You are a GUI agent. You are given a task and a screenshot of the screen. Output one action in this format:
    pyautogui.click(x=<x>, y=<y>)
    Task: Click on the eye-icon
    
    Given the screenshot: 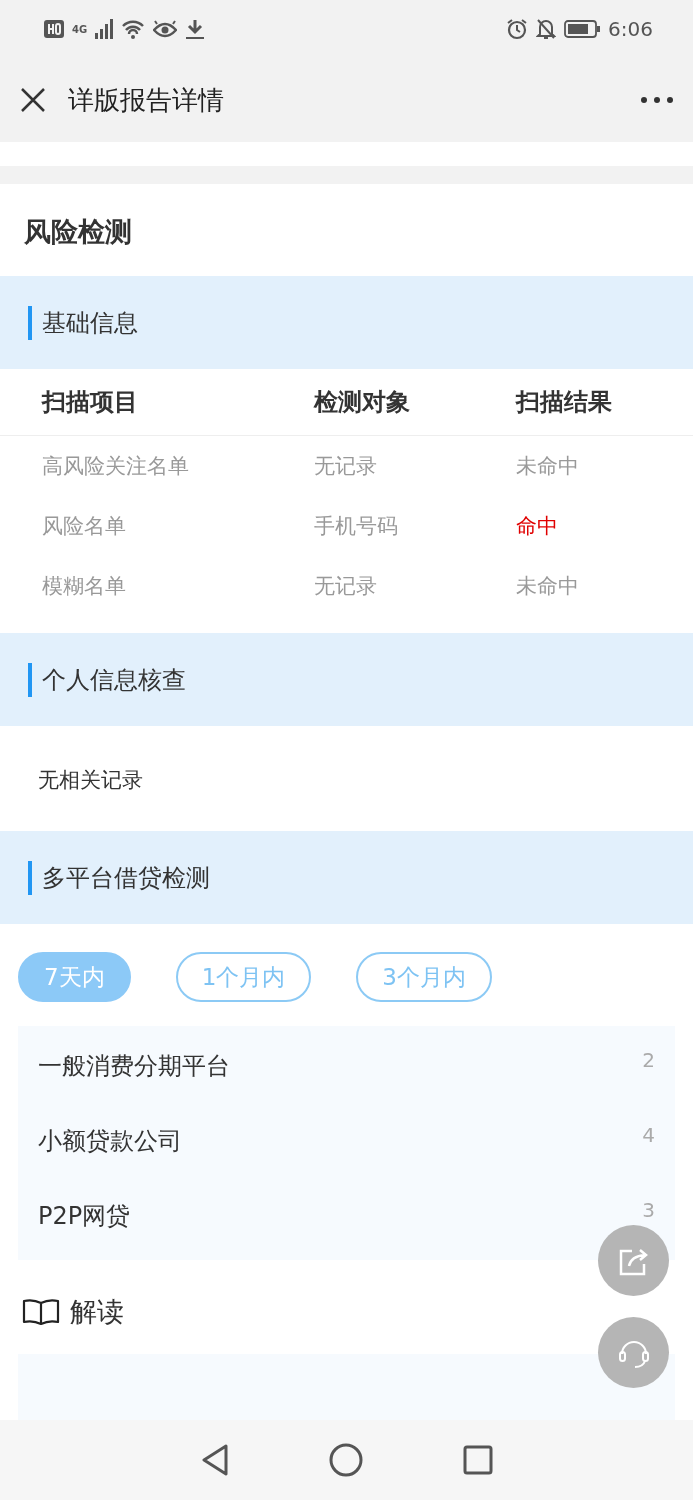 What is the action you would take?
    pyautogui.click(x=165, y=29)
    